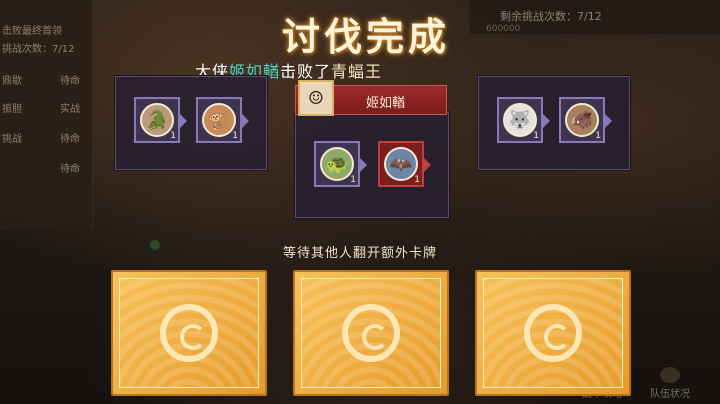 The width and height of the screenshot is (720, 404). What do you see at coordinates (401, 164) in the screenshot?
I see `bat-king-portrait-icon: 🦇` at bounding box center [401, 164].